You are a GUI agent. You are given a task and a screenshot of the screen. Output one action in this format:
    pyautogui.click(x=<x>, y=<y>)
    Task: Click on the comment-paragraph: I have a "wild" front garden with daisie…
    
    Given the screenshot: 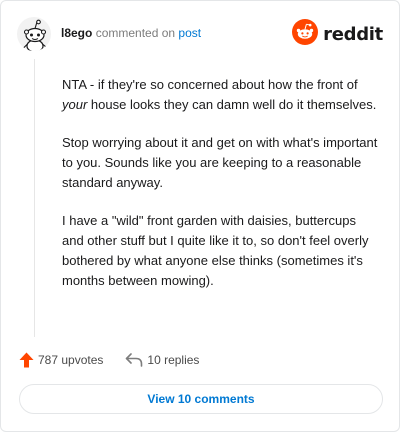 What is the action you would take?
    pyautogui.click(x=215, y=250)
    